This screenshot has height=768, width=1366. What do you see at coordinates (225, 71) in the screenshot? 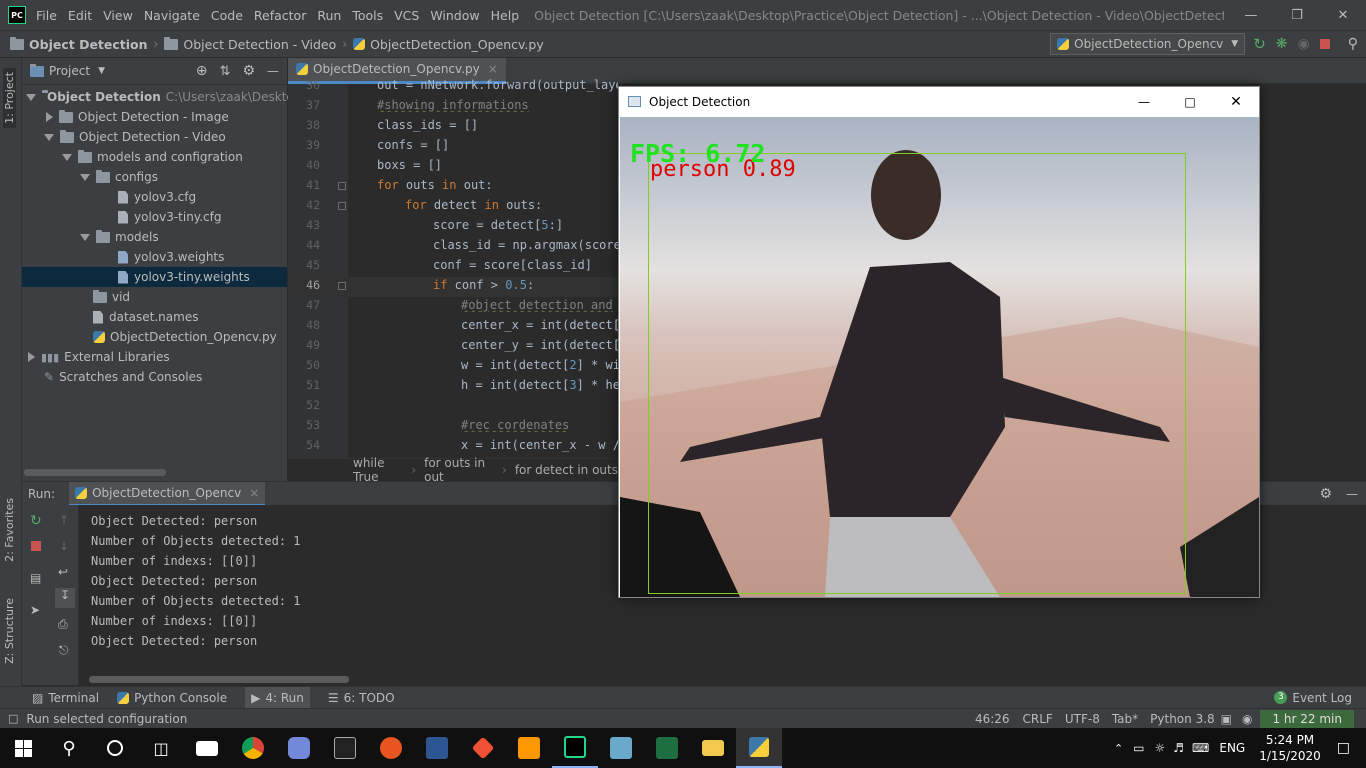
I see `collapse-icon: ⇅` at bounding box center [225, 71].